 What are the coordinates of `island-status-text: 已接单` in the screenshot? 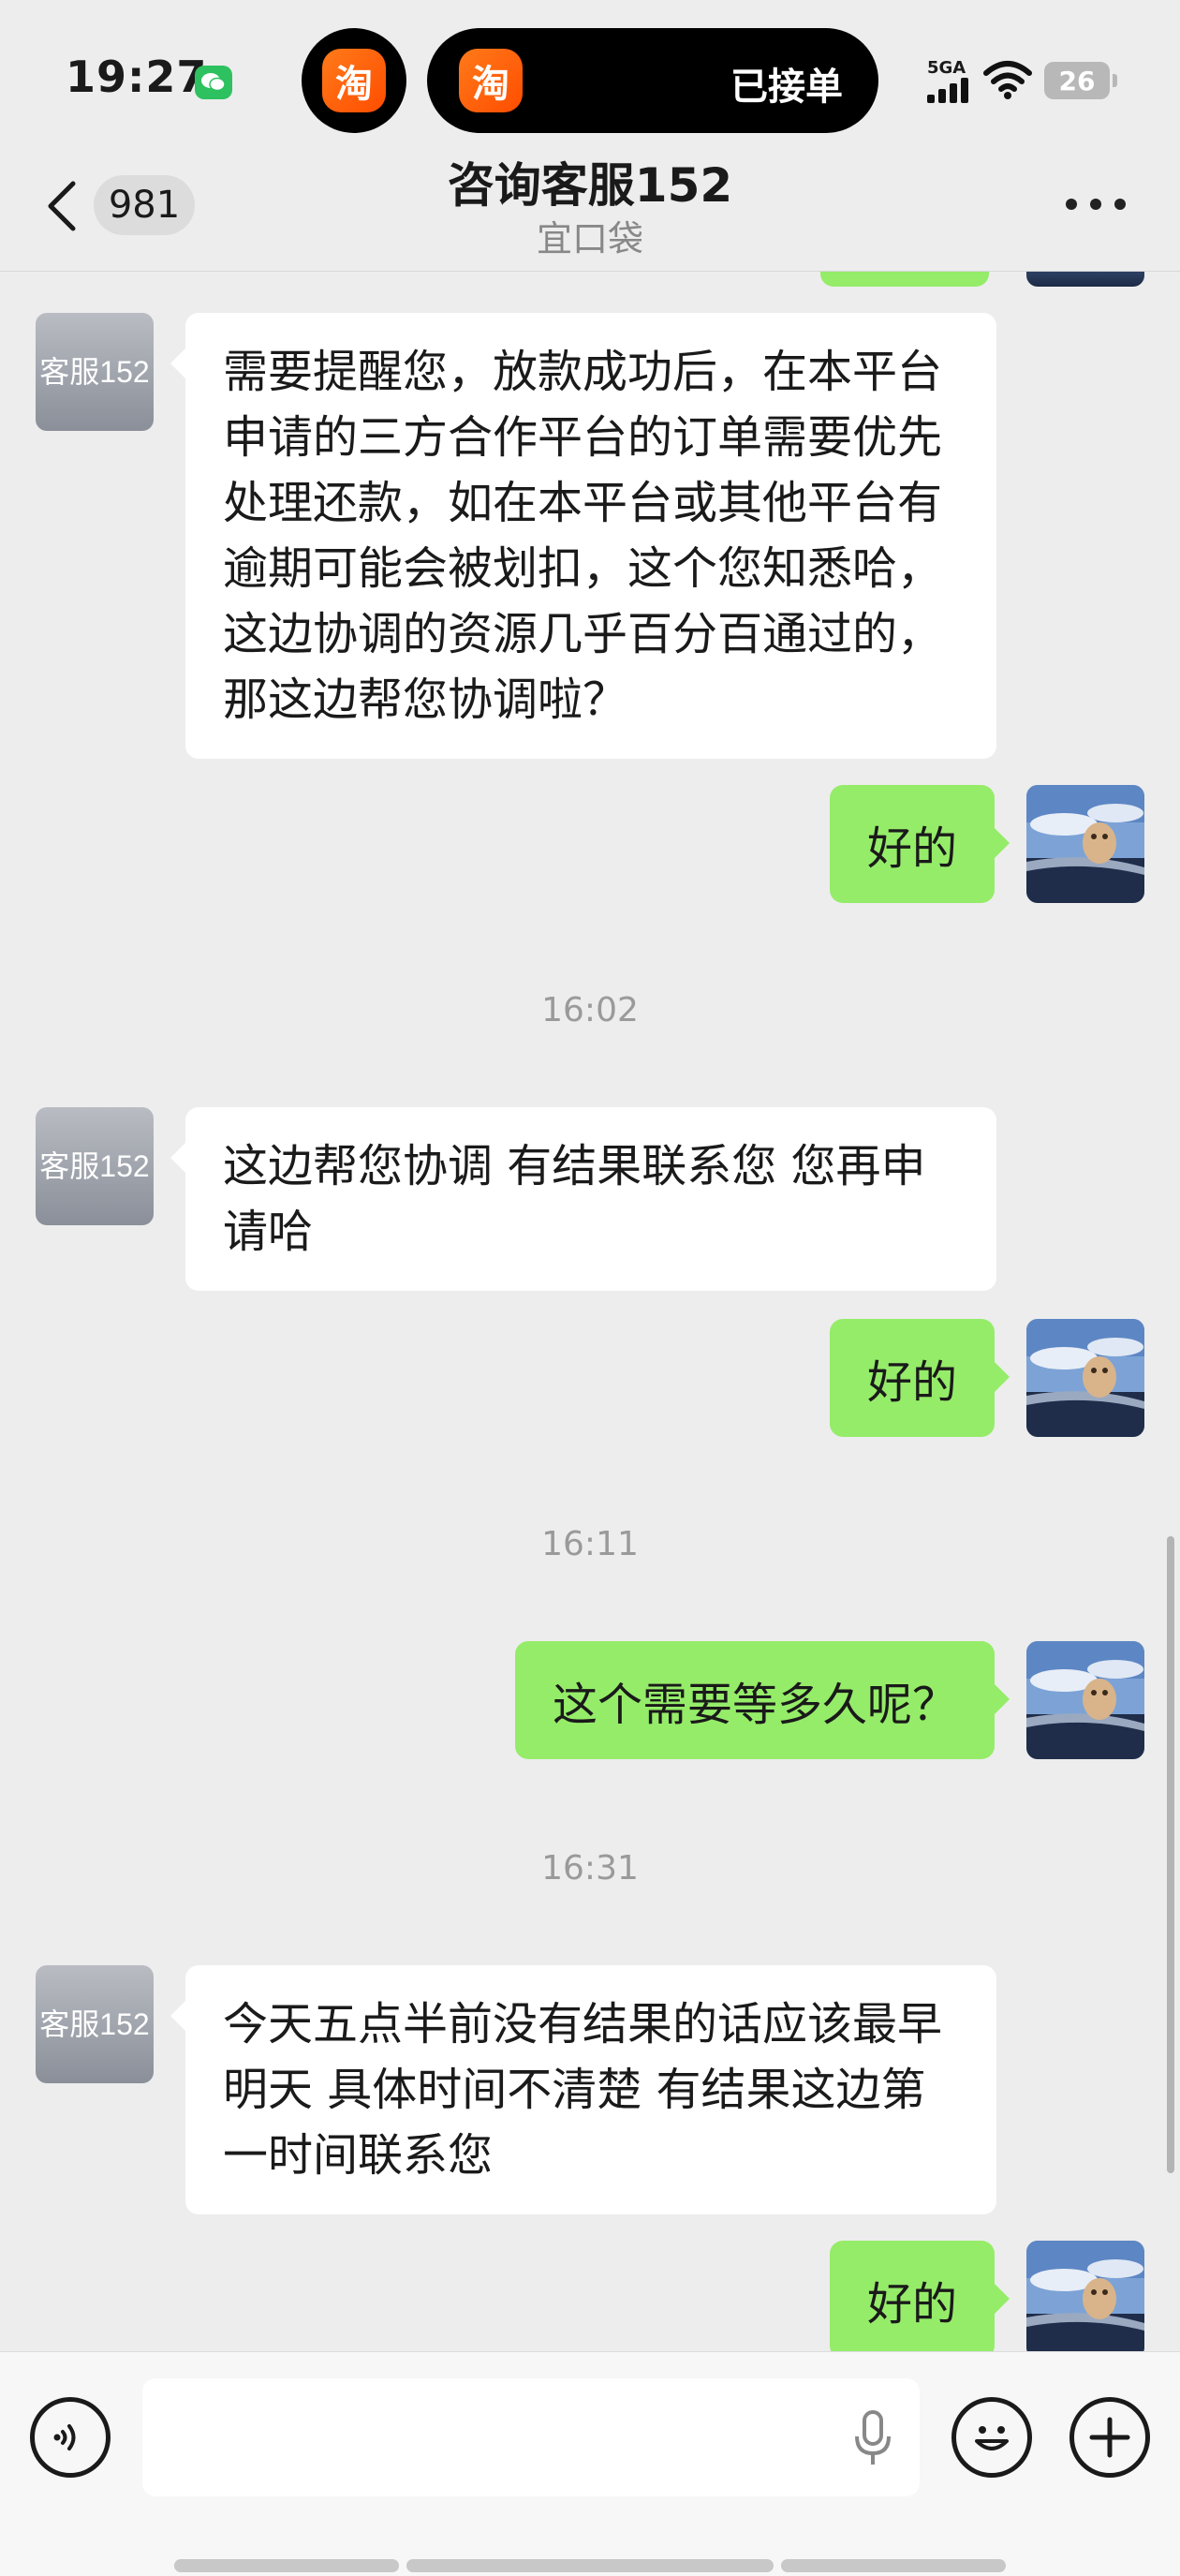 It's located at (786, 88).